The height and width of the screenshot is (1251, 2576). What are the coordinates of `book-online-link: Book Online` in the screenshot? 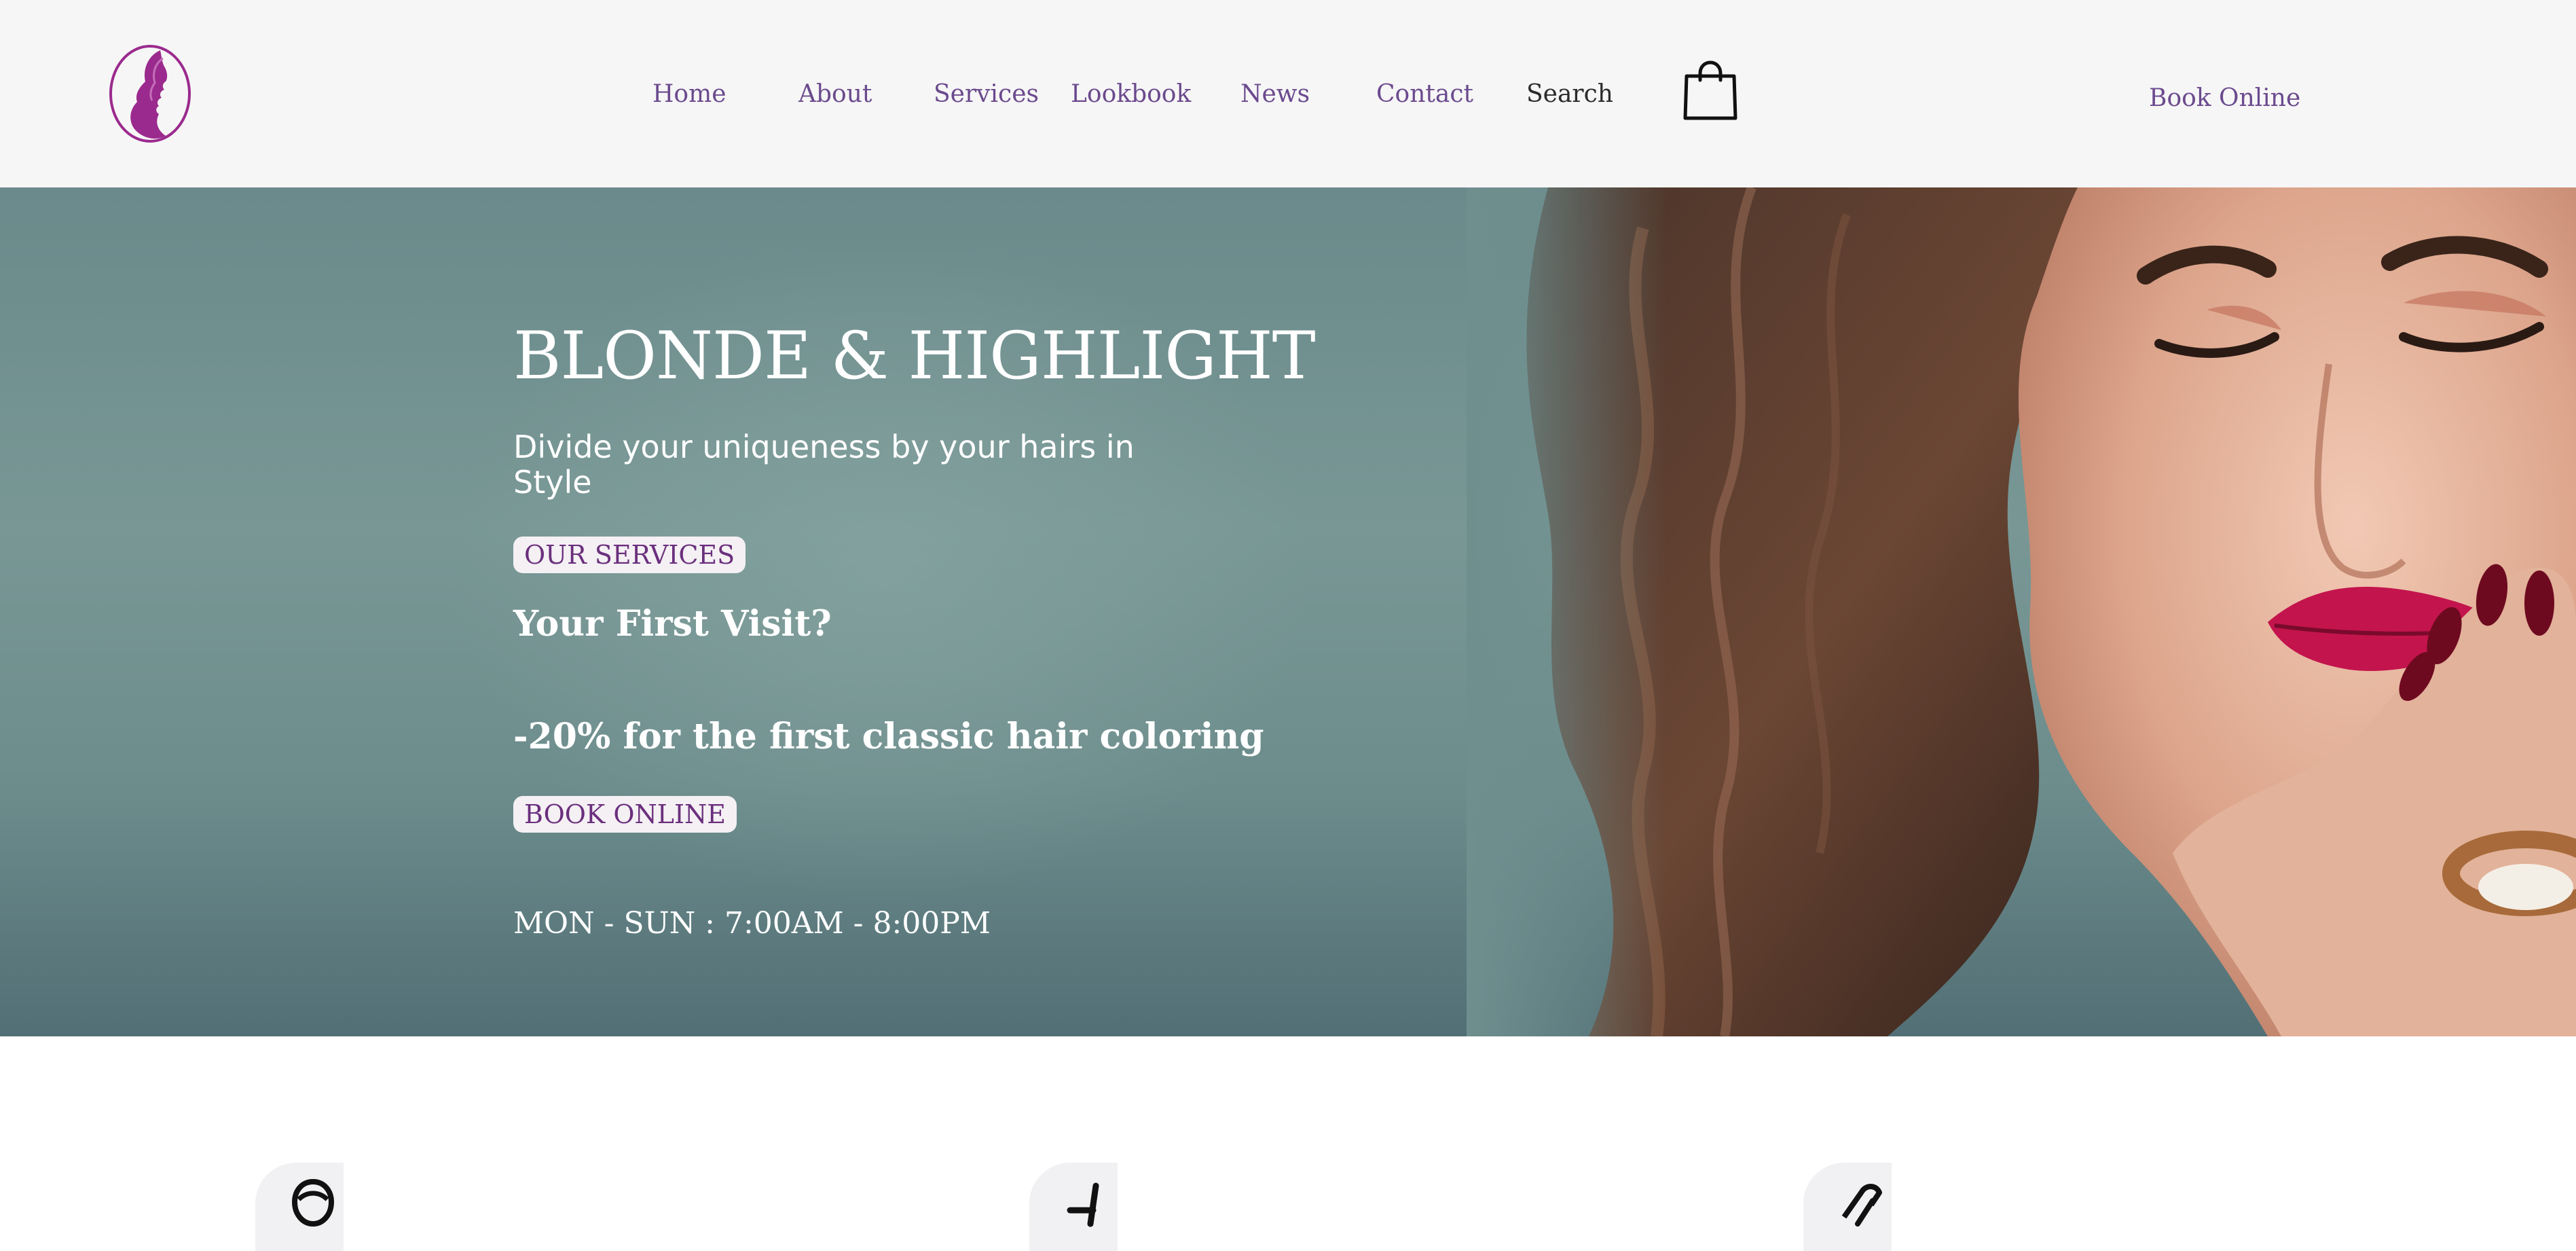 It's located at (2224, 98).